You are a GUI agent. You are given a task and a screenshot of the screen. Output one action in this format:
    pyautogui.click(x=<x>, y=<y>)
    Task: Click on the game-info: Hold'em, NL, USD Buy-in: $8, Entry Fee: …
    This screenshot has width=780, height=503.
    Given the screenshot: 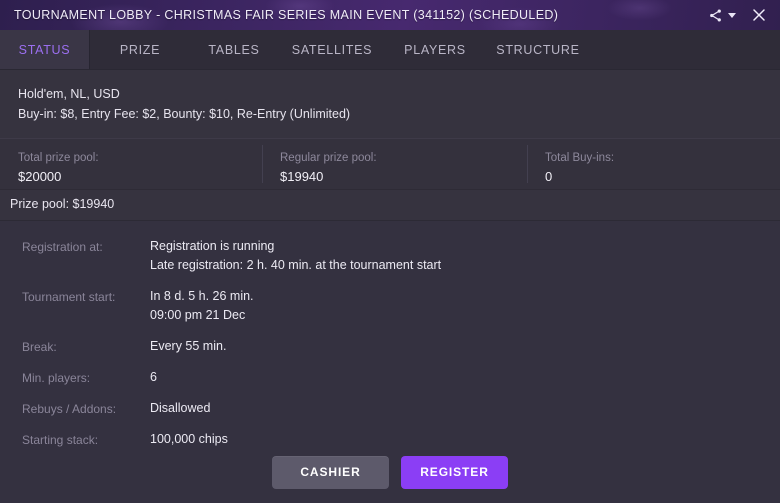 What is the action you would take?
    pyautogui.click(x=390, y=102)
    